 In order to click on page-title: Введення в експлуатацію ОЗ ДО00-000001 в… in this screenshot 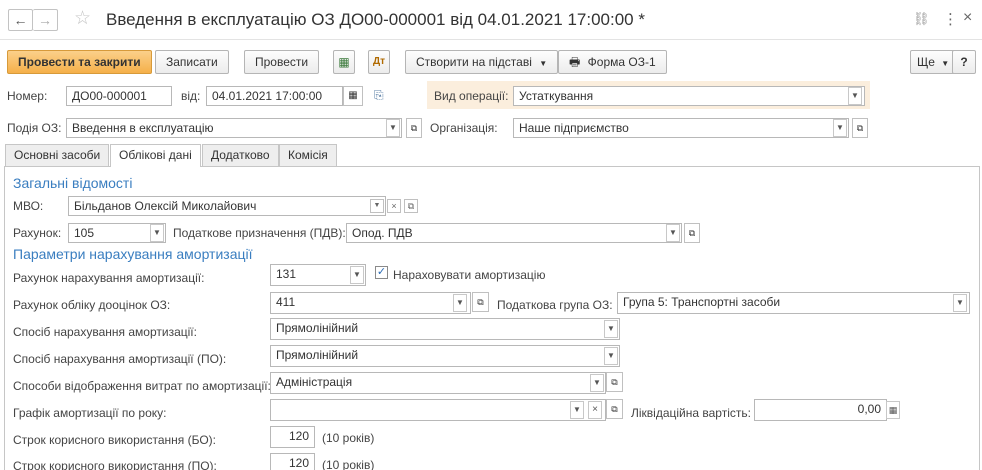, I will do `click(375, 19)`.